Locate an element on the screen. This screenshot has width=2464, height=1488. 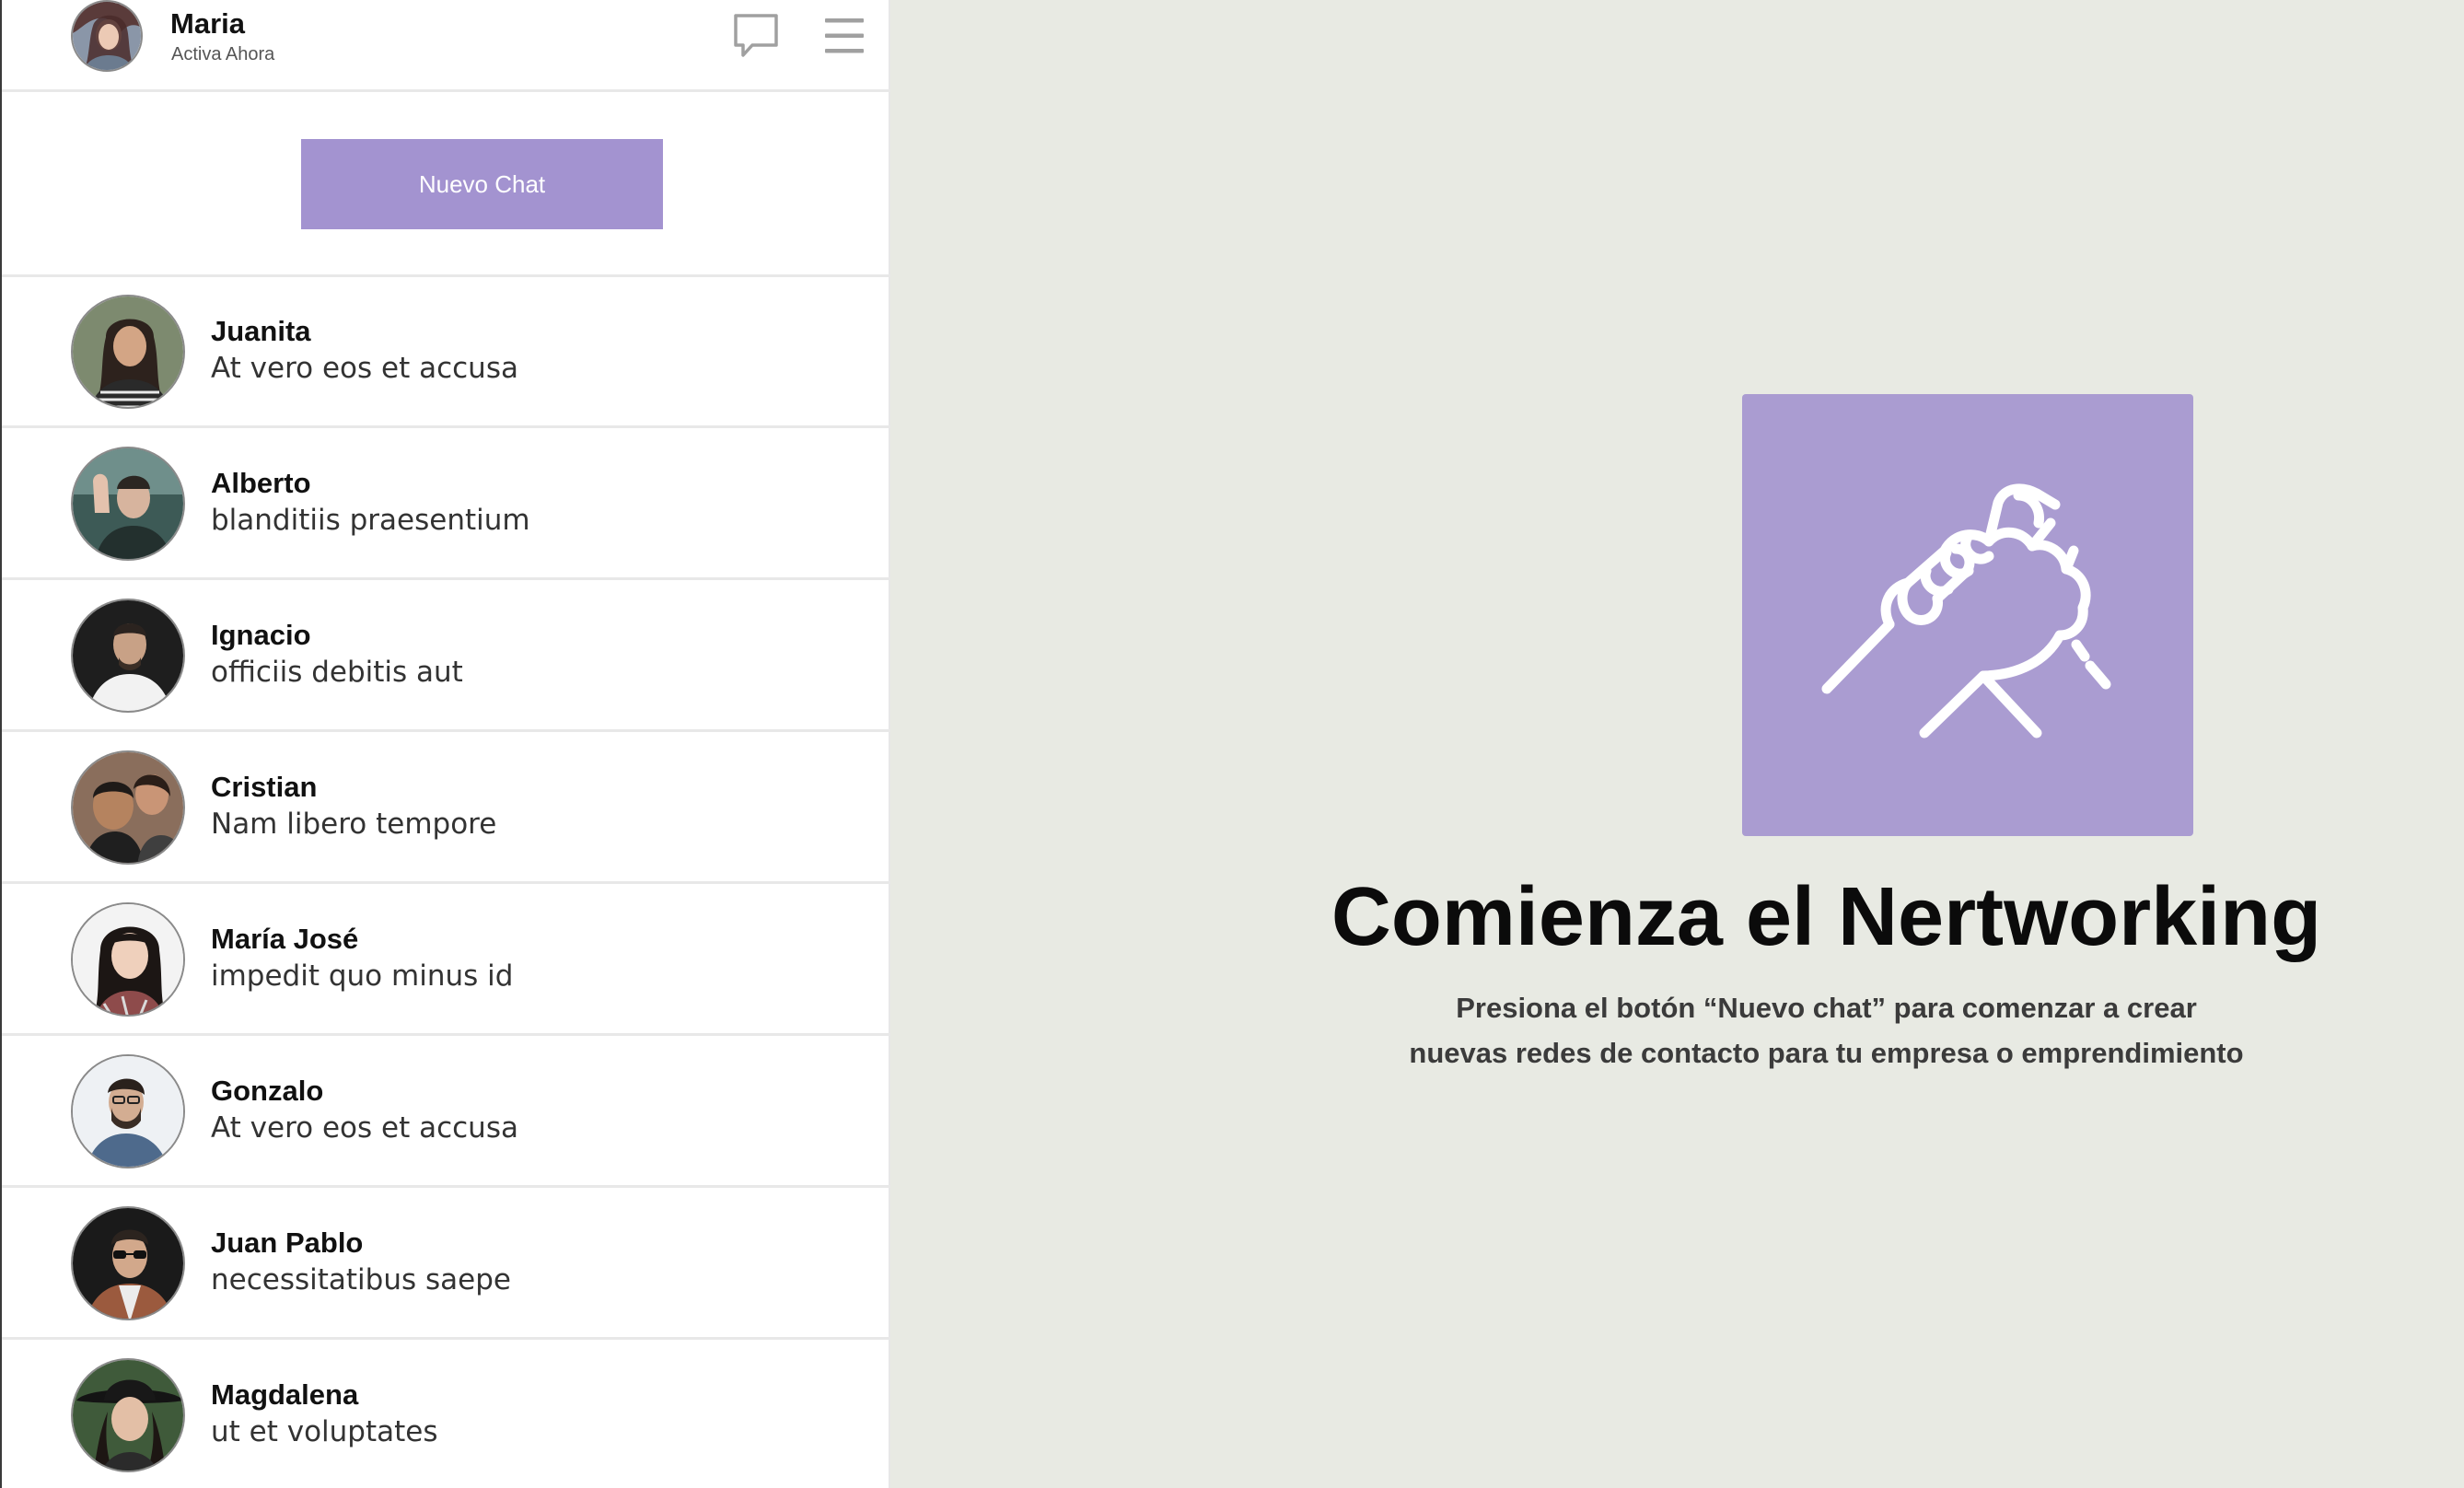
chat-list-item: Juan Pablo necessitatibus saepe is located at coordinates (446, 1264).